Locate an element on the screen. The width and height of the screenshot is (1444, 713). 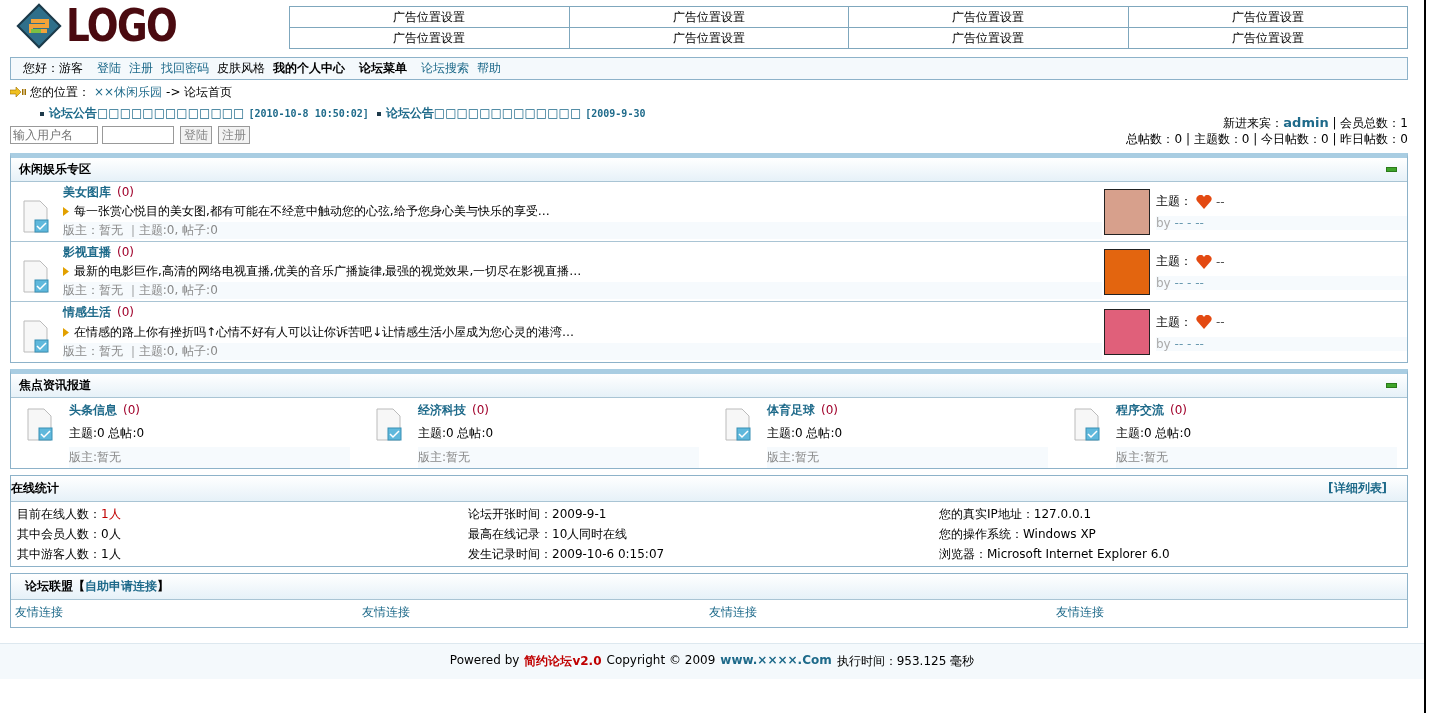
stat-label: 其中游客人数： is located at coordinates (59, 554).